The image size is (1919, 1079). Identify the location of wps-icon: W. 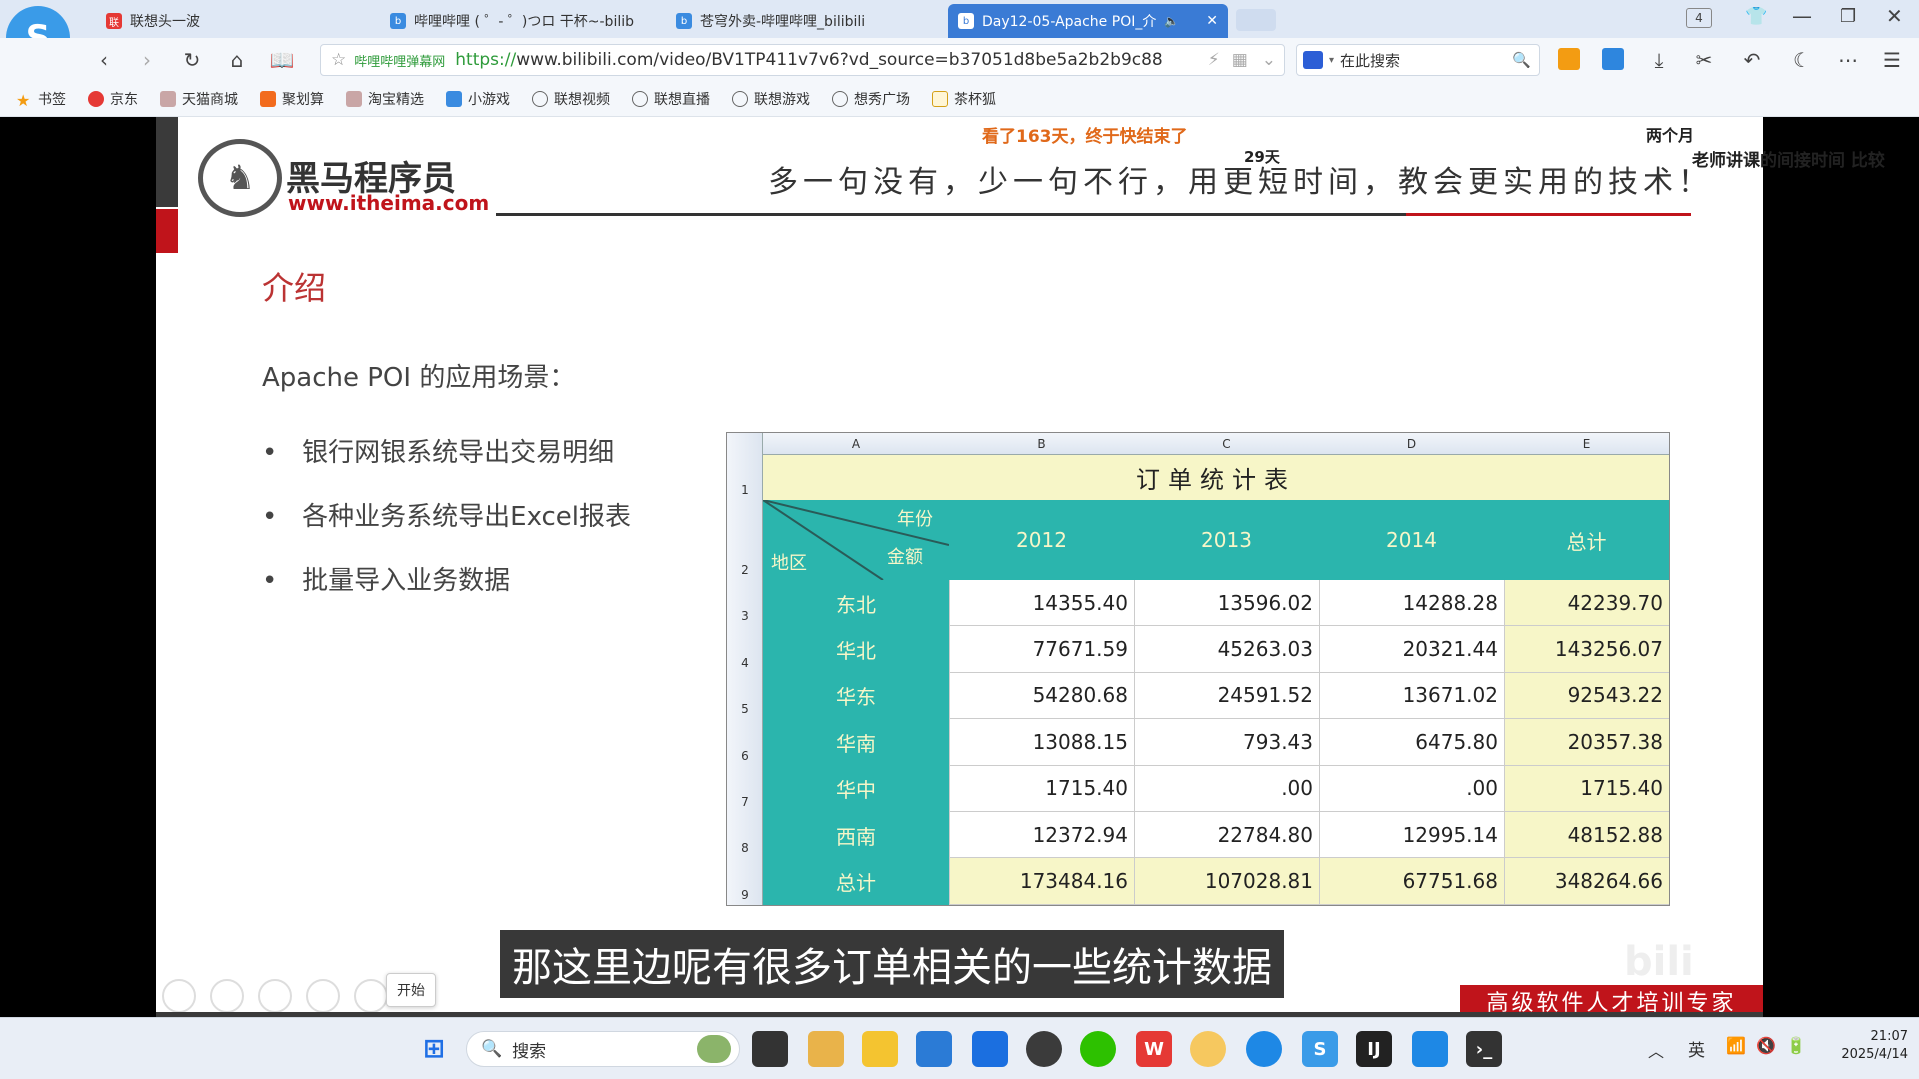
(1154, 1049).